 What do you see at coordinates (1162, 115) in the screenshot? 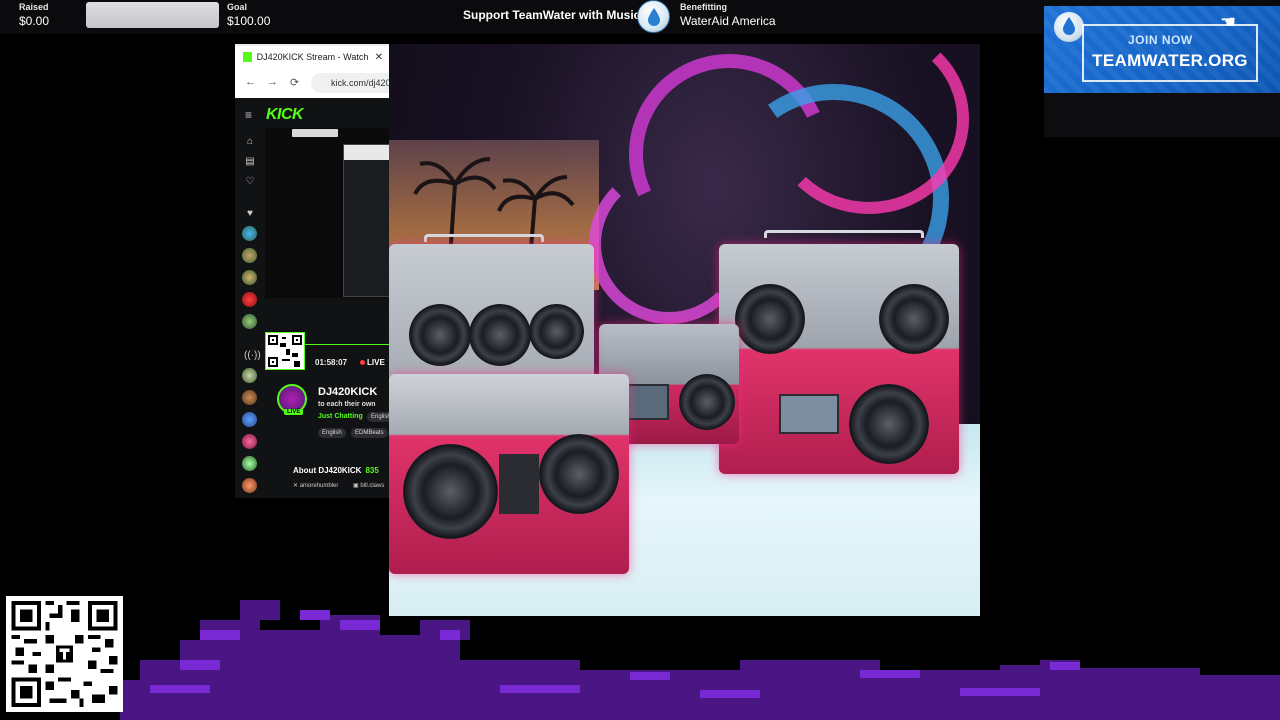
I see `banner-shadow-panel` at bounding box center [1162, 115].